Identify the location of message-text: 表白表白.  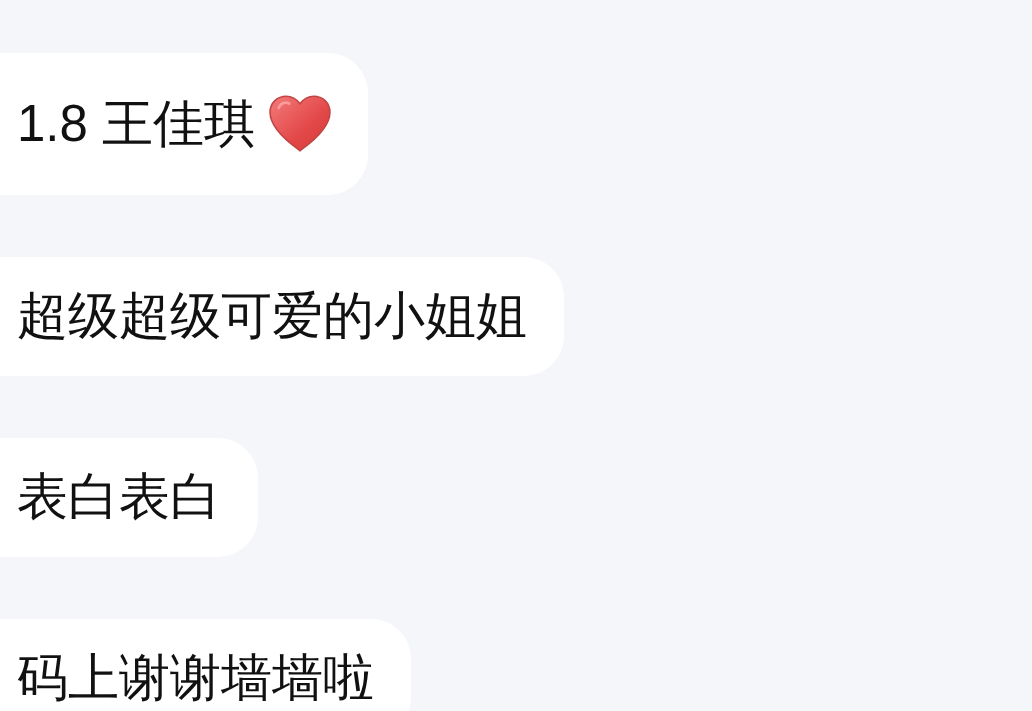
(119, 497).